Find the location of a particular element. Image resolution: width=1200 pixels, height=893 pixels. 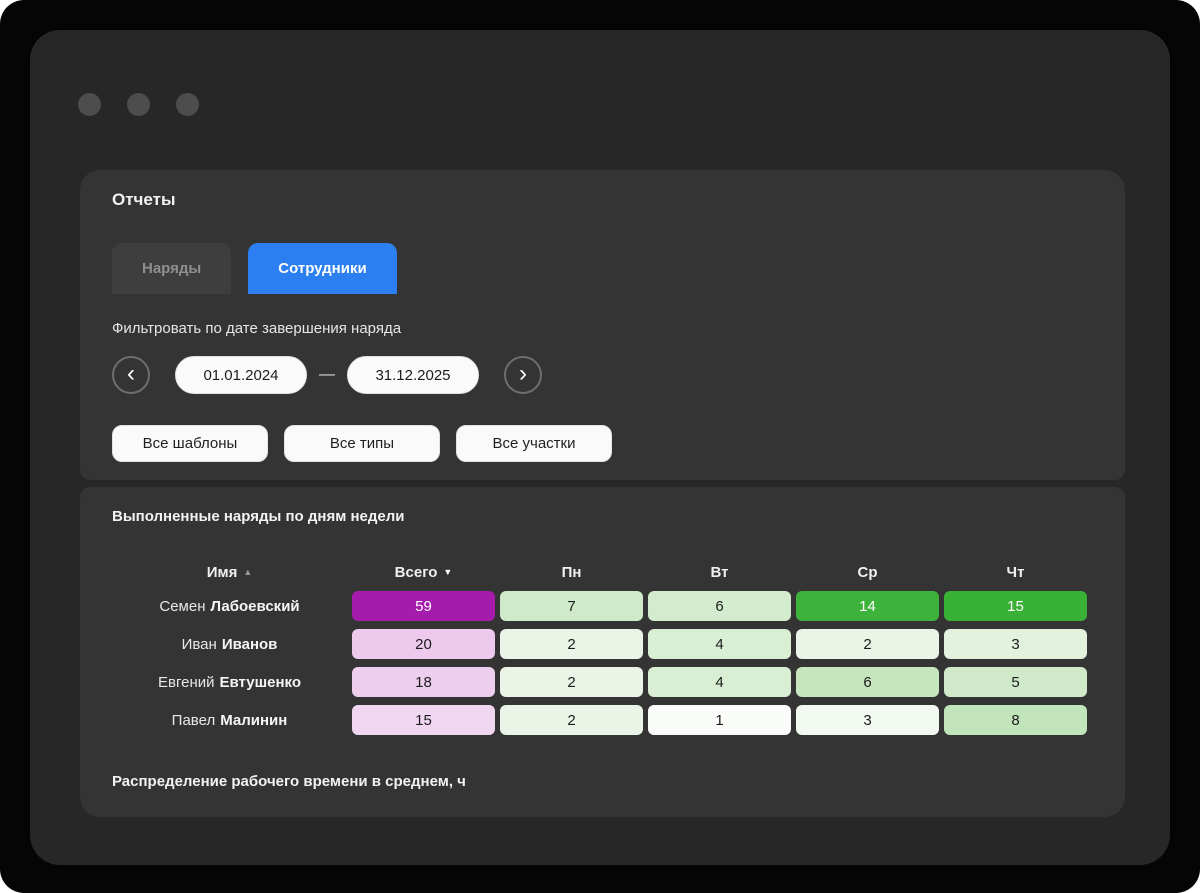

types-filter-button: Все типы is located at coordinates (362, 443).